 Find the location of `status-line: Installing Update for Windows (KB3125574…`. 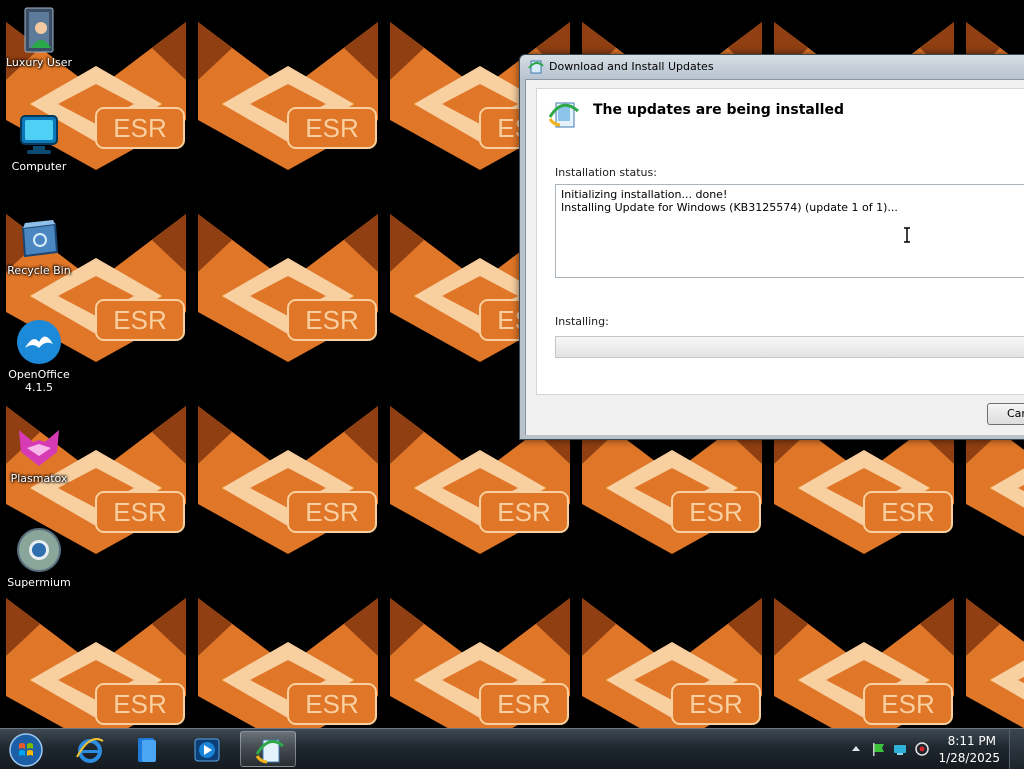

status-line: Installing Update for Windows (KB3125574… is located at coordinates (729, 207).